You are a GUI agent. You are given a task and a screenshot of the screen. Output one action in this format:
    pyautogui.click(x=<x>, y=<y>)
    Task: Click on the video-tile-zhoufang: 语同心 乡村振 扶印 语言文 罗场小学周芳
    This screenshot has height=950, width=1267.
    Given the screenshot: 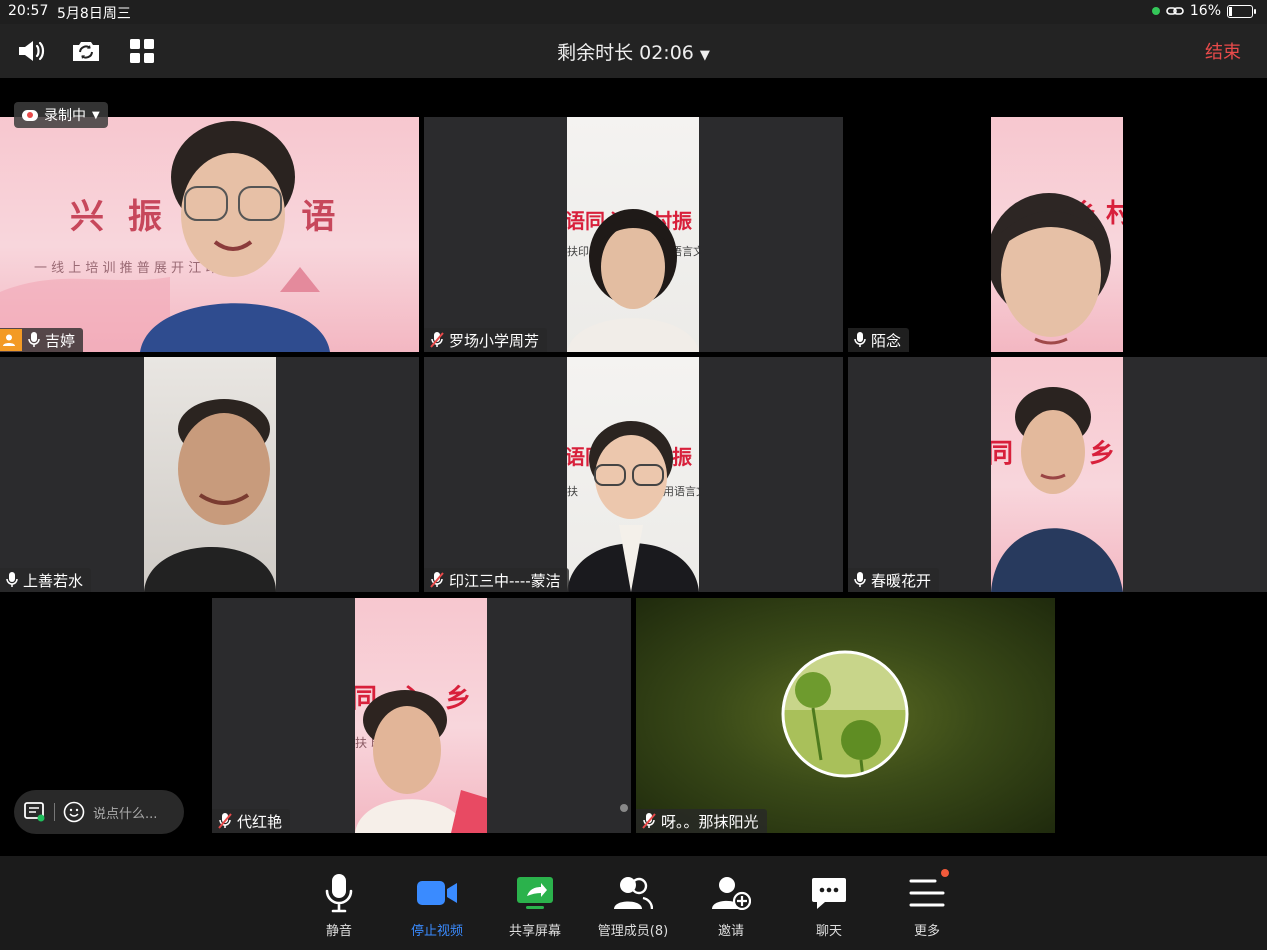 What is the action you would take?
    pyautogui.click(x=633, y=234)
    